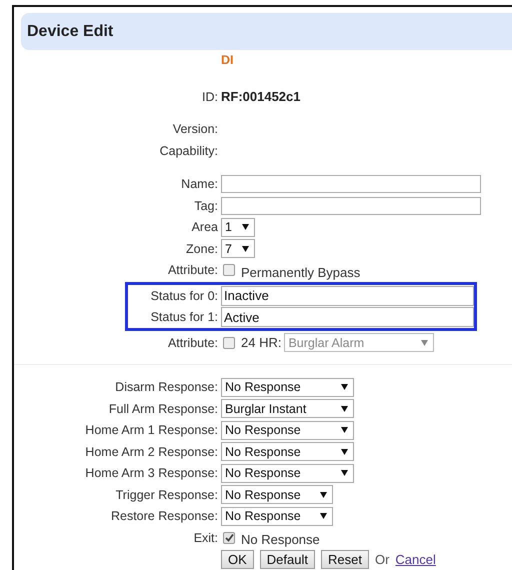 This screenshot has height=570, width=512. Describe the element at coordinates (345, 559) in the screenshot. I see `form-button: Reset` at that location.